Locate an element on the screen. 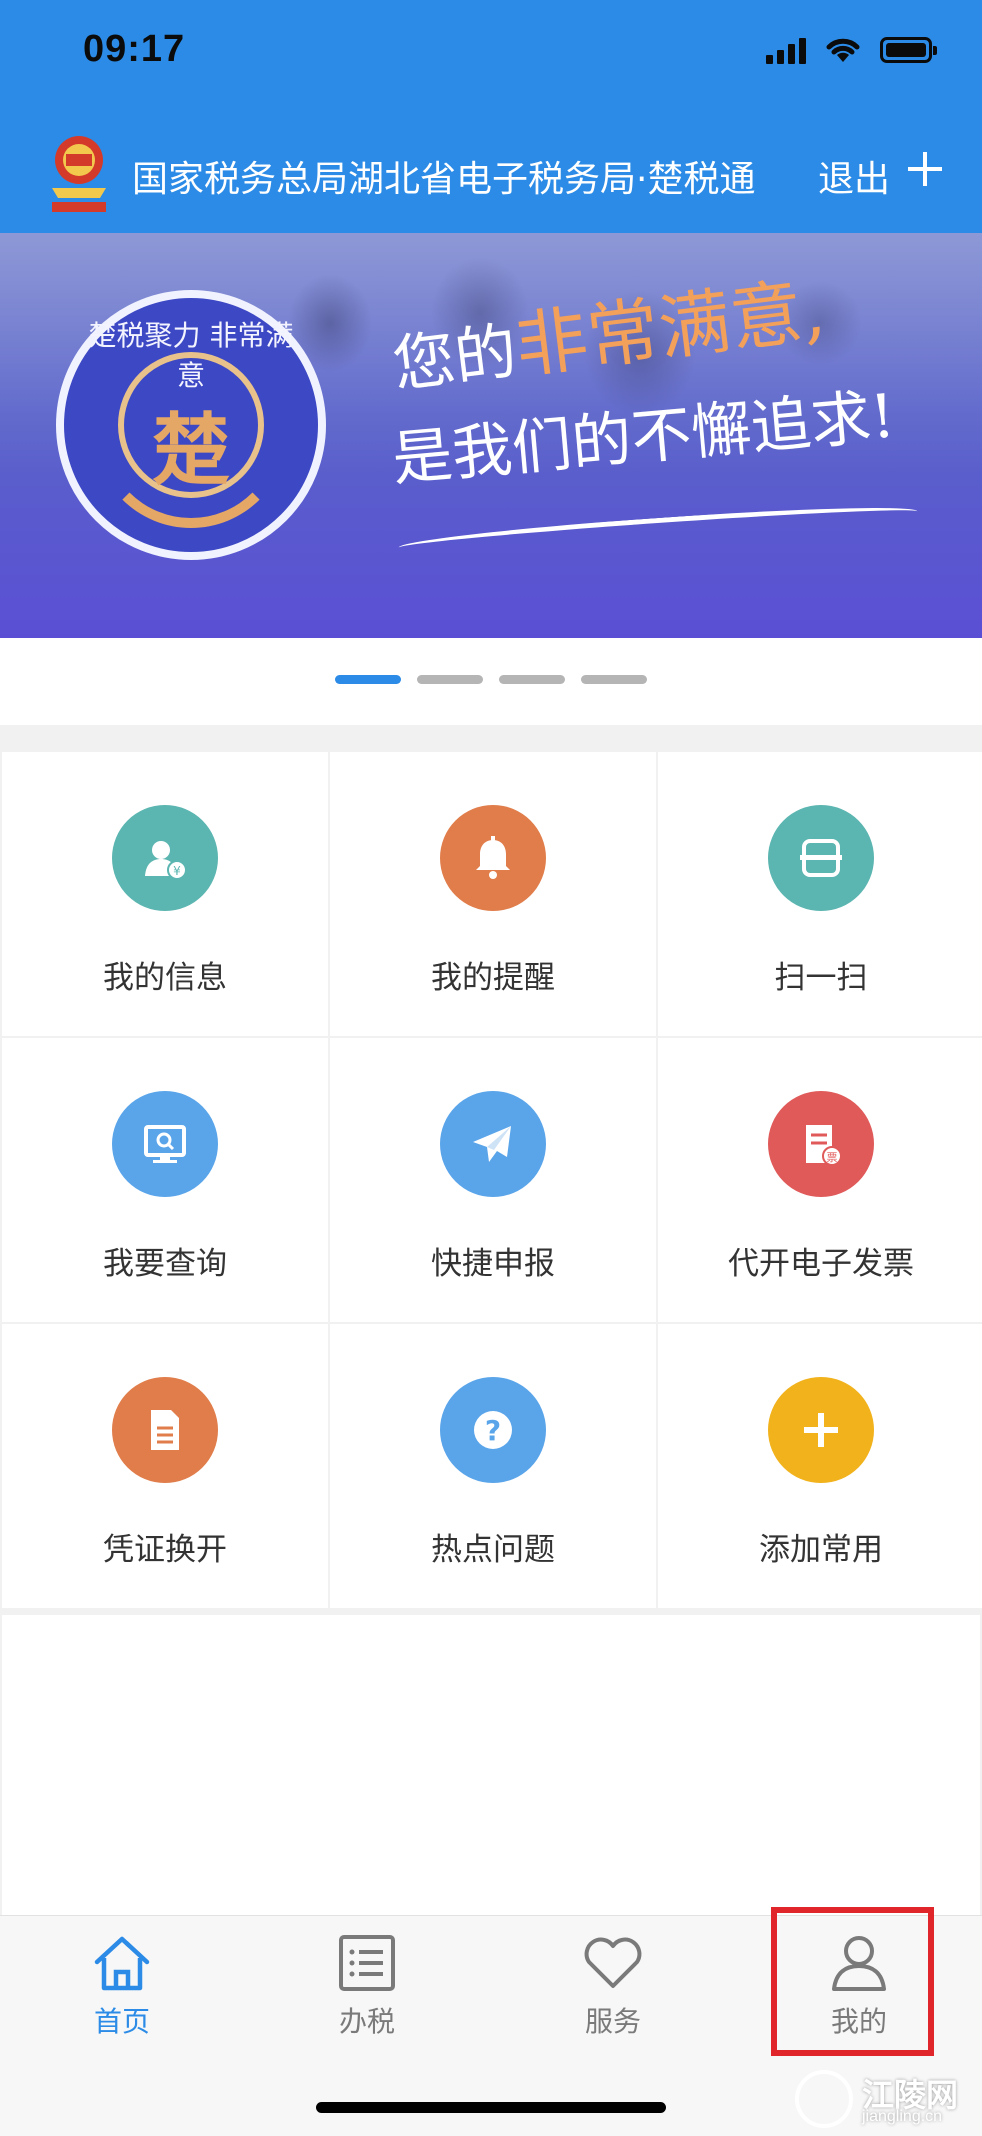  feature-cell: 票代开电子发票 is located at coordinates (820, 1180).